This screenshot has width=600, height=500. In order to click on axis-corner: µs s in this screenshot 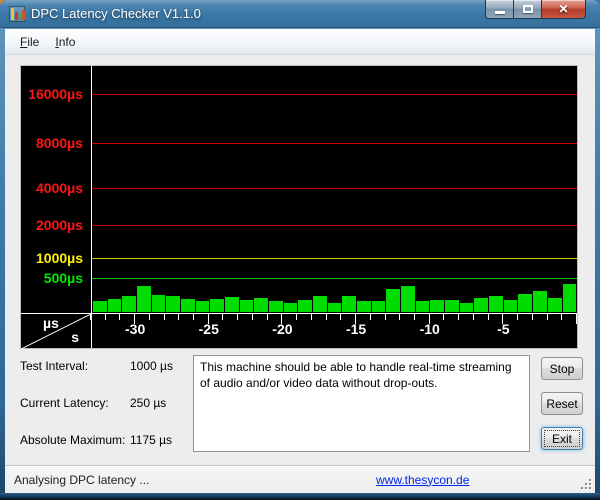, I will do `click(56, 331)`.